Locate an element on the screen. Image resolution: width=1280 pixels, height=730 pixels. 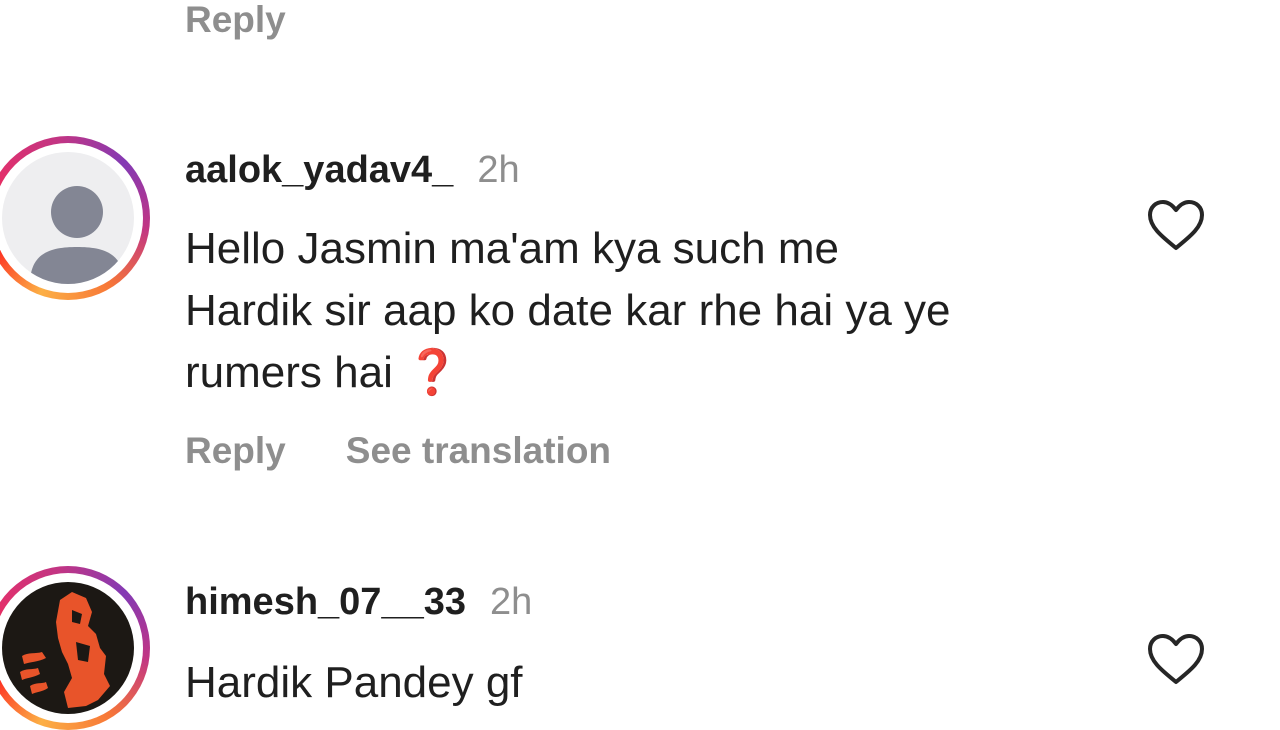
comment-text: Hardik Pandey gf is located at coordinates (650, 683).